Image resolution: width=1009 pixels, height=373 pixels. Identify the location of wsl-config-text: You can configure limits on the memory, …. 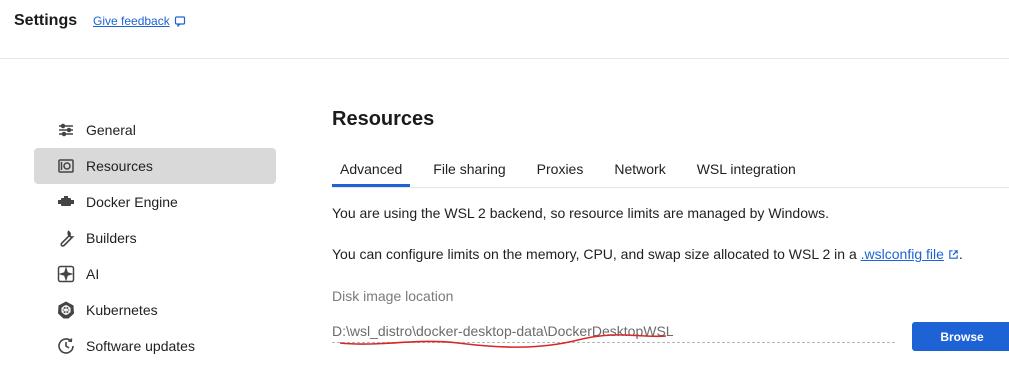
(594, 254).